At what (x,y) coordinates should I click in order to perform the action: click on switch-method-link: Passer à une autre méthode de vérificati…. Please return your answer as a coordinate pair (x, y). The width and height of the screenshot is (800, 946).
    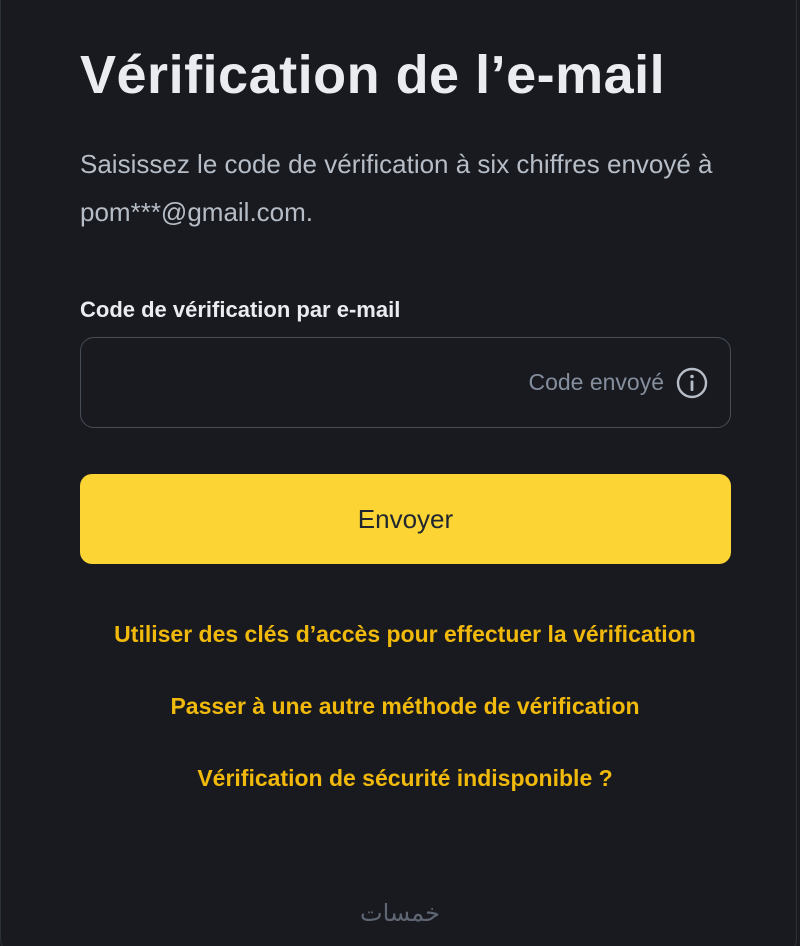
    Looking at the image, I should click on (400, 706).